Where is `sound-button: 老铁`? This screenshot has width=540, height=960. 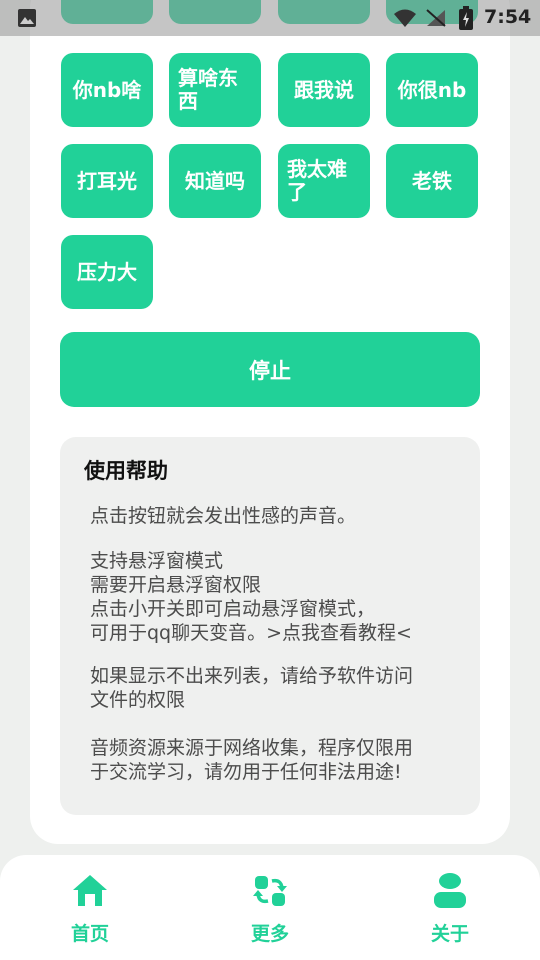
sound-button: 老铁 is located at coordinates (432, 181).